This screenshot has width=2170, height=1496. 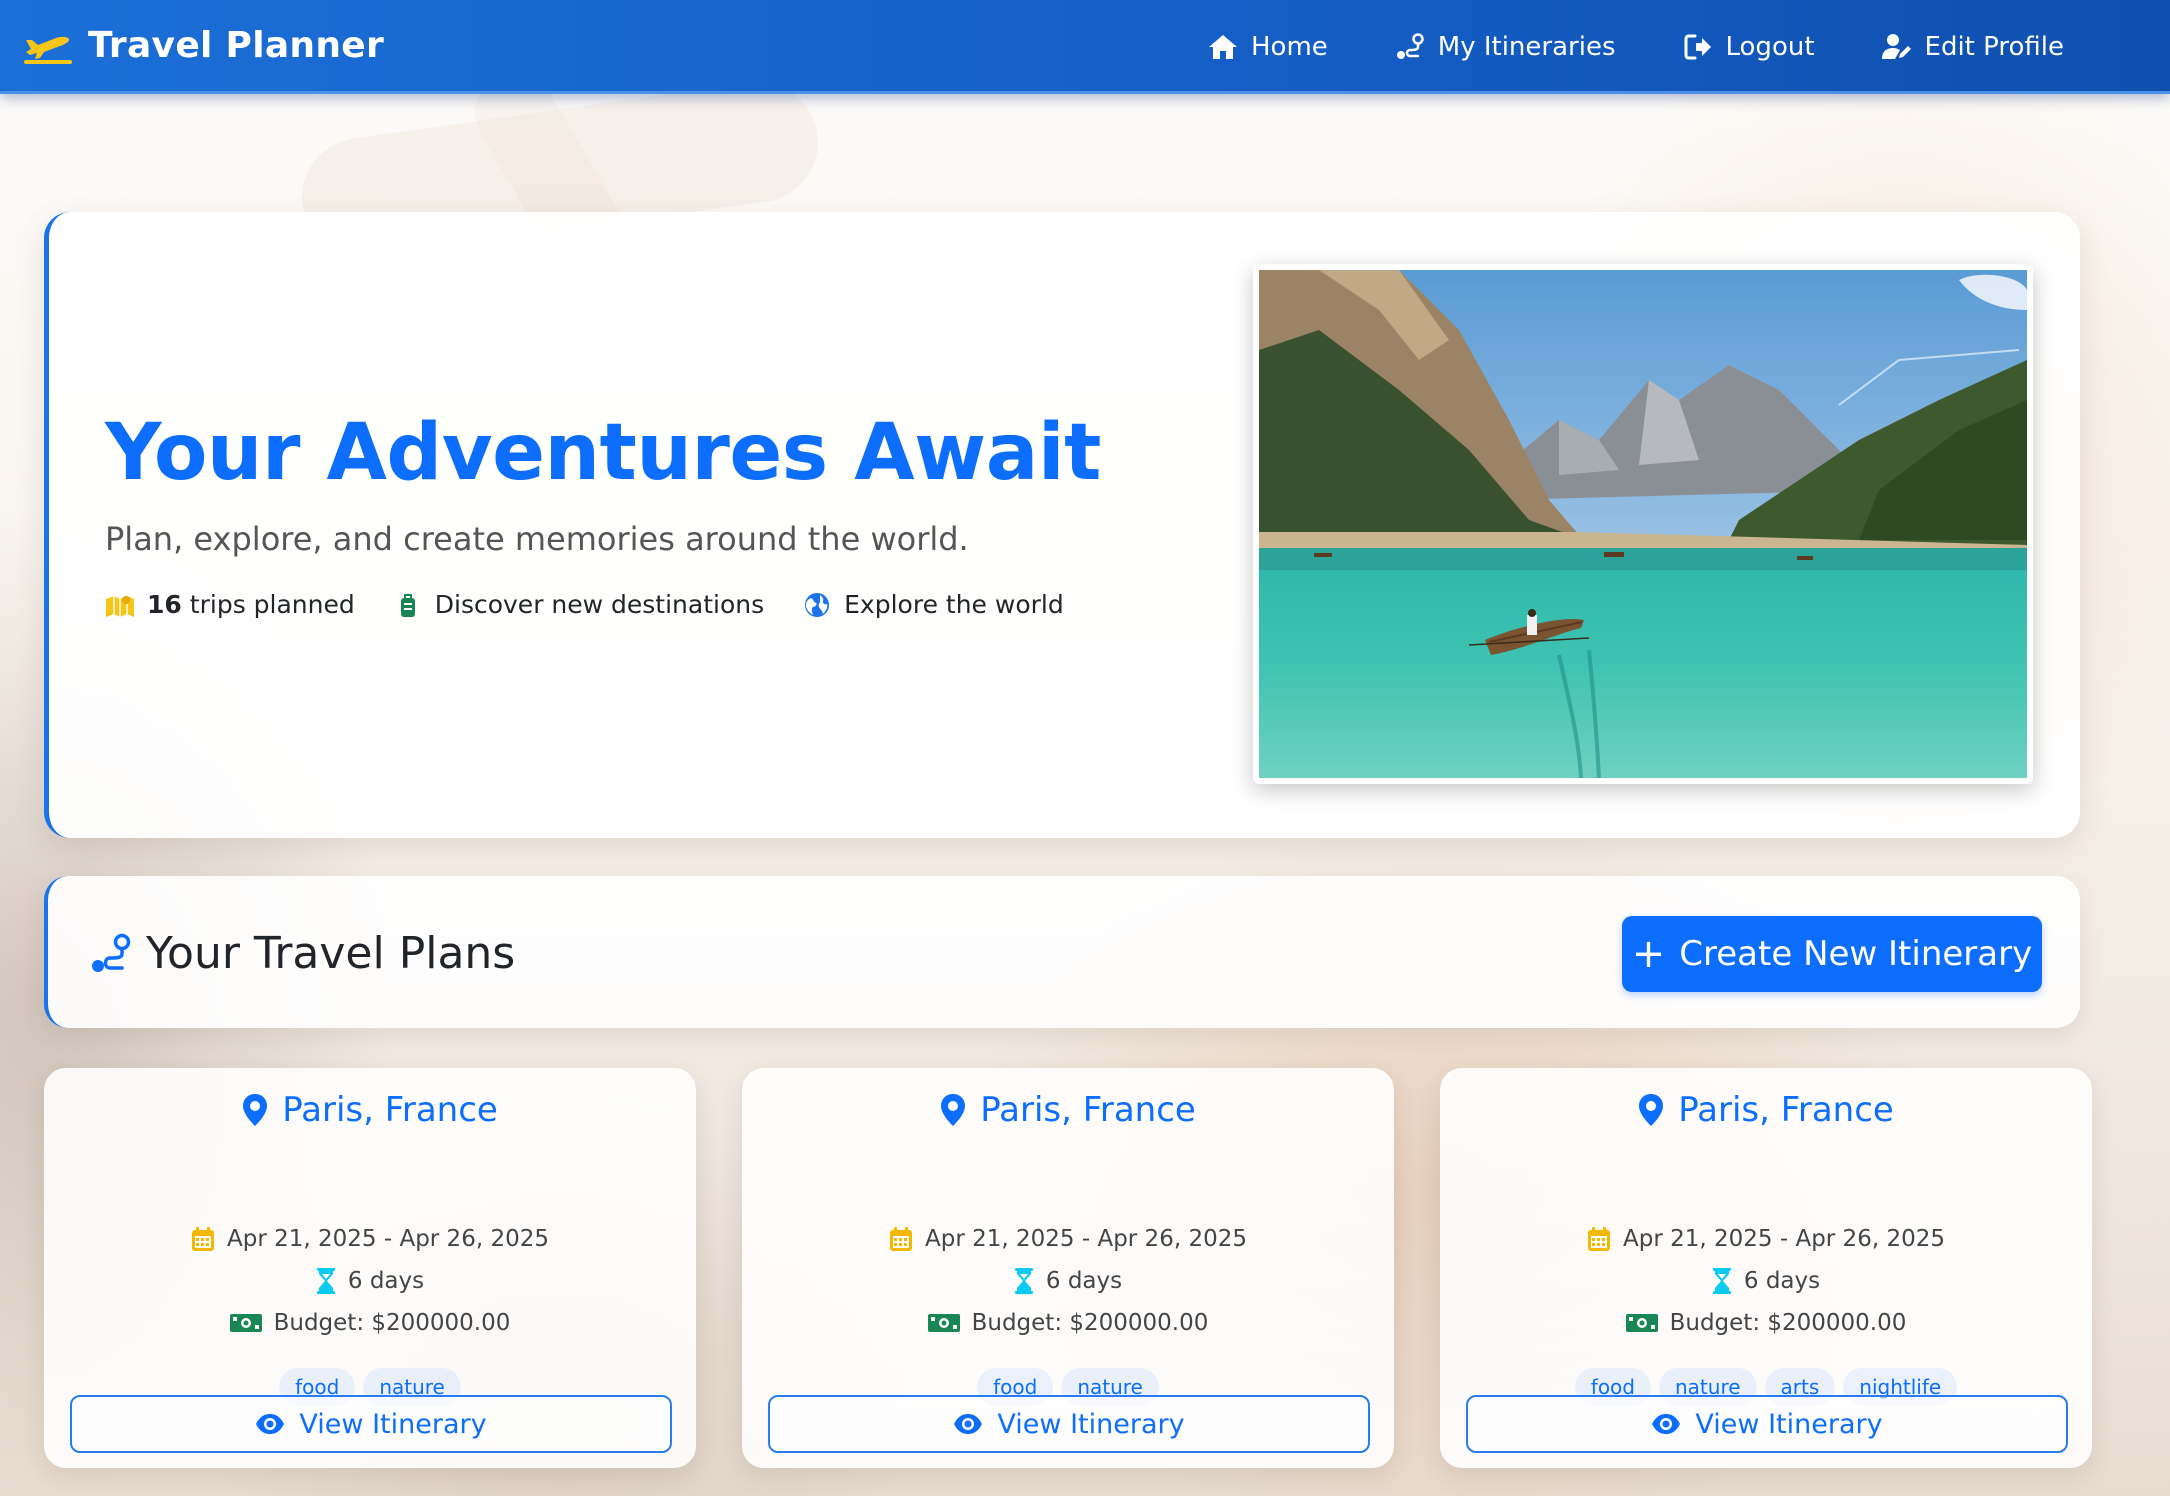 What do you see at coordinates (1994, 47) in the screenshot?
I see `nav-edit-profile-label: Edit Profile` at bounding box center [1994, 47].